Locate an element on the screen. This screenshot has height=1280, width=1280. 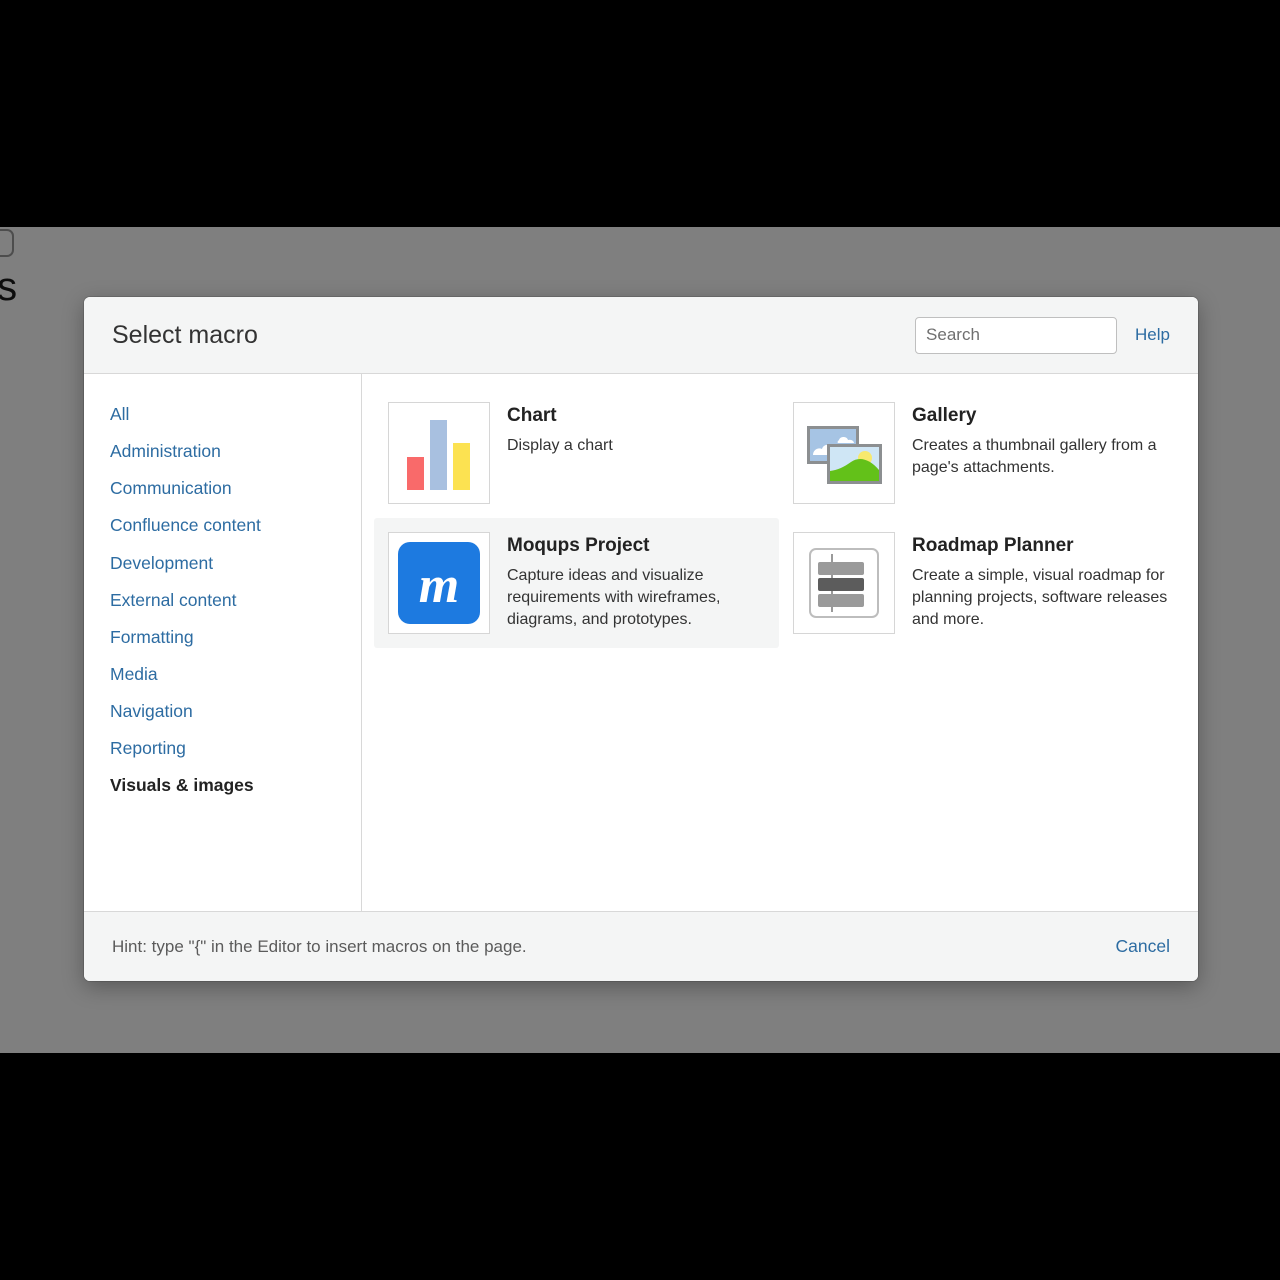
roadmap-bars-icon is located at coordinates (844, 583).